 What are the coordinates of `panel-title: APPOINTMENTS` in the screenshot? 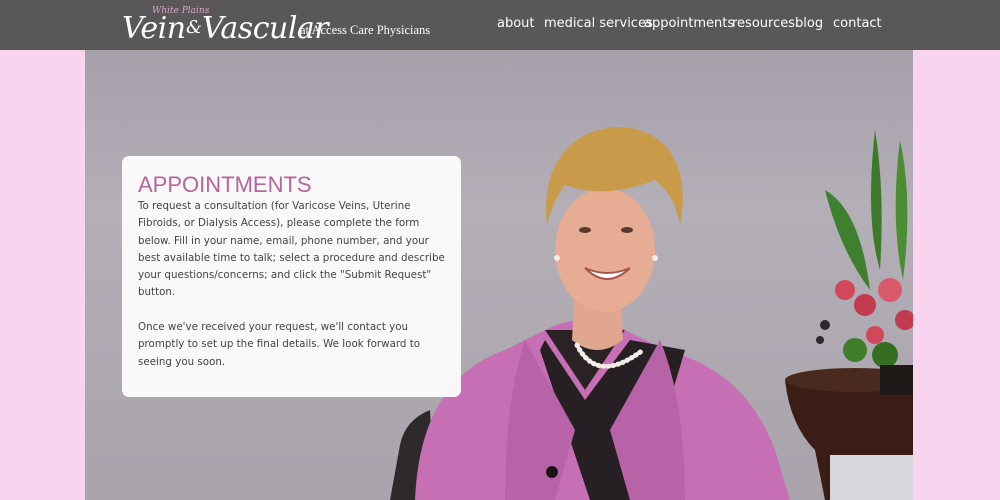 It's located at (225, 184).